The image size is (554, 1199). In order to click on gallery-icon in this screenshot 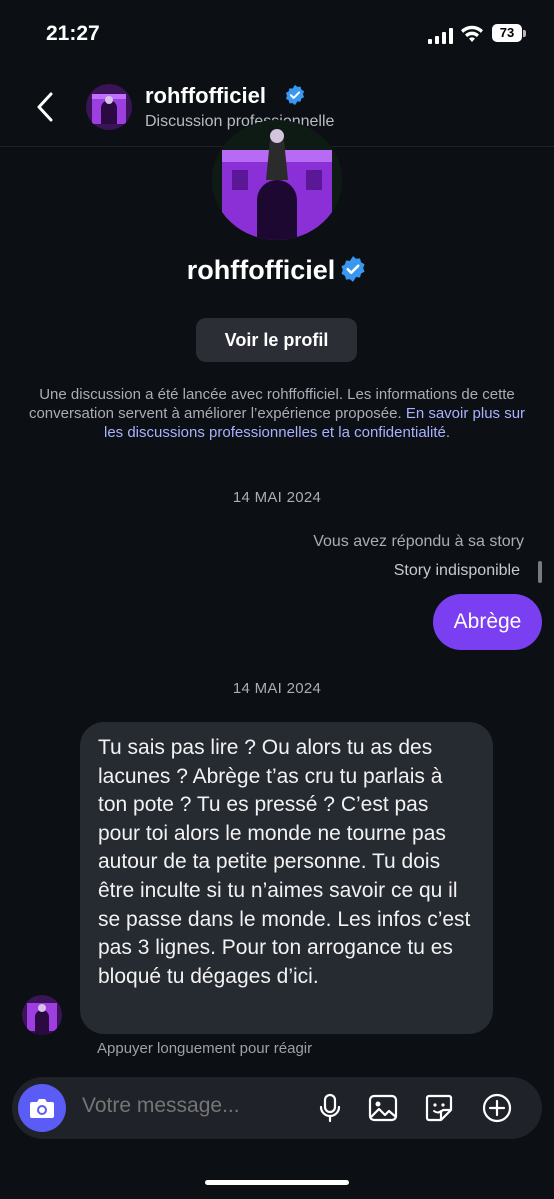, I will do `click(383, 1108)`.